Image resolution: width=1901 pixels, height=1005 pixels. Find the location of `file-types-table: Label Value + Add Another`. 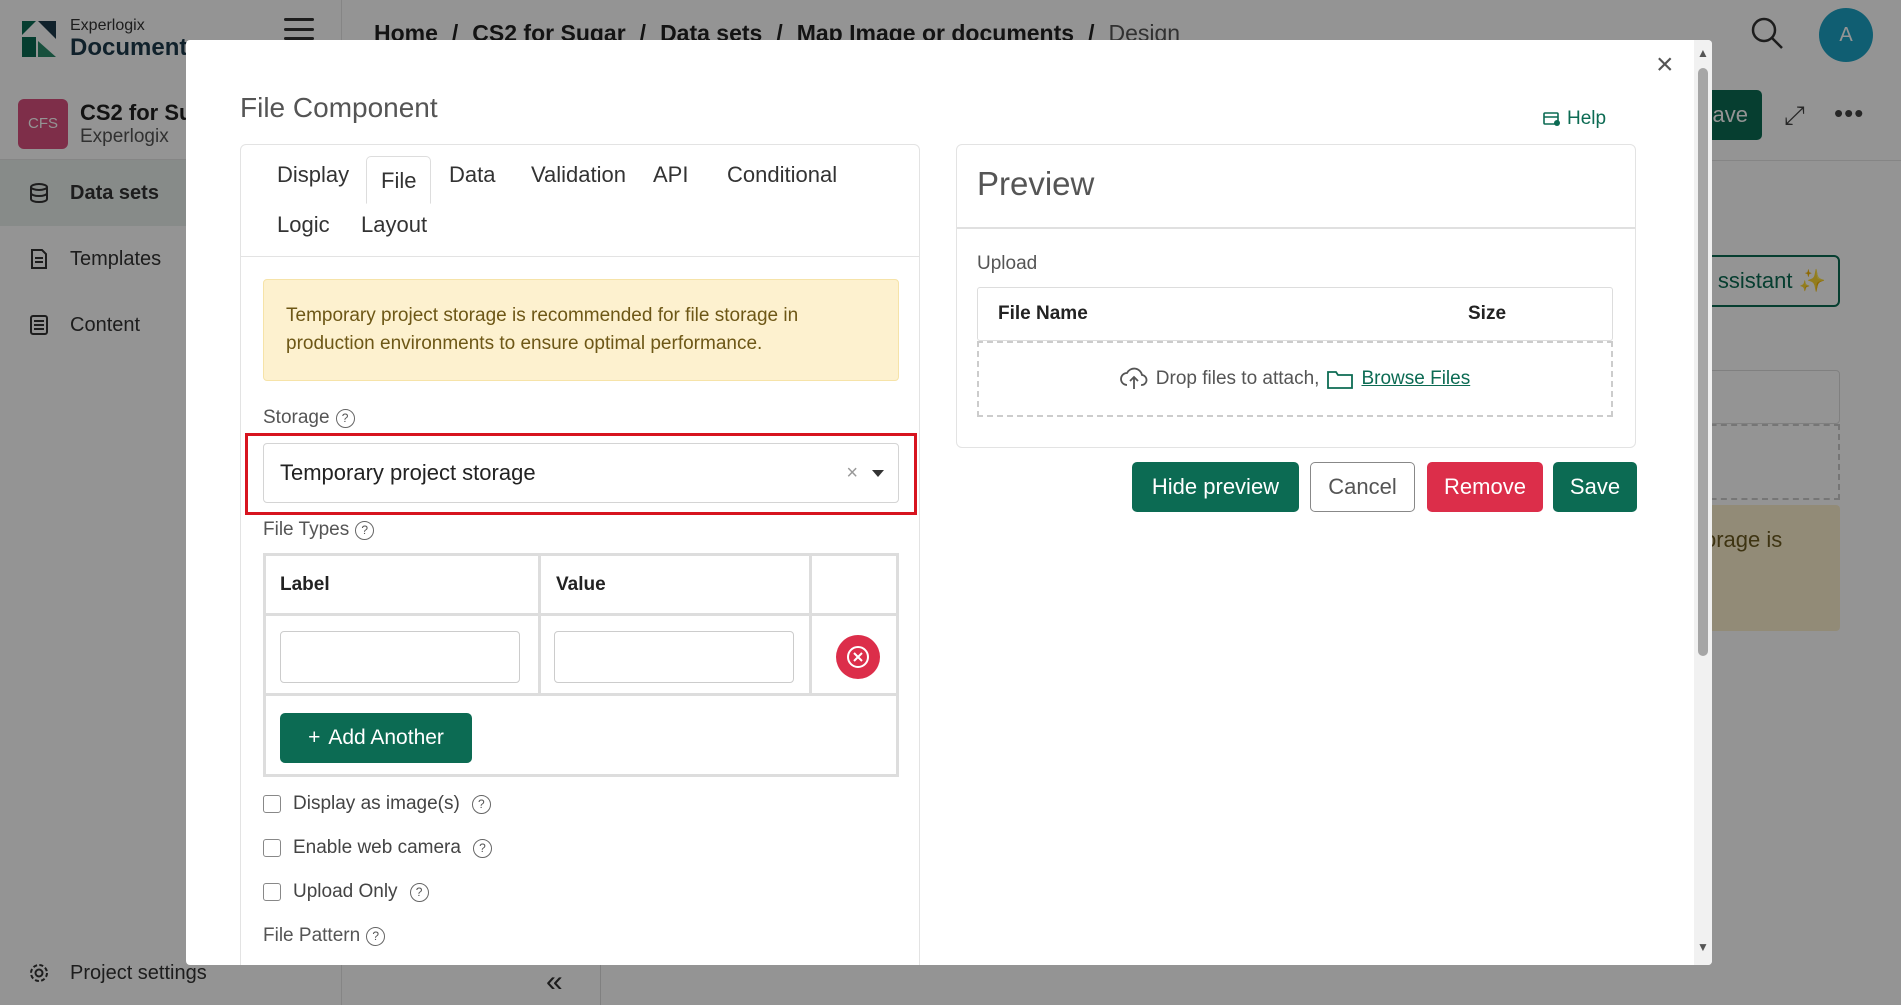

file-types-table: Label Value + Add Another is located at coordinates (581, 665).